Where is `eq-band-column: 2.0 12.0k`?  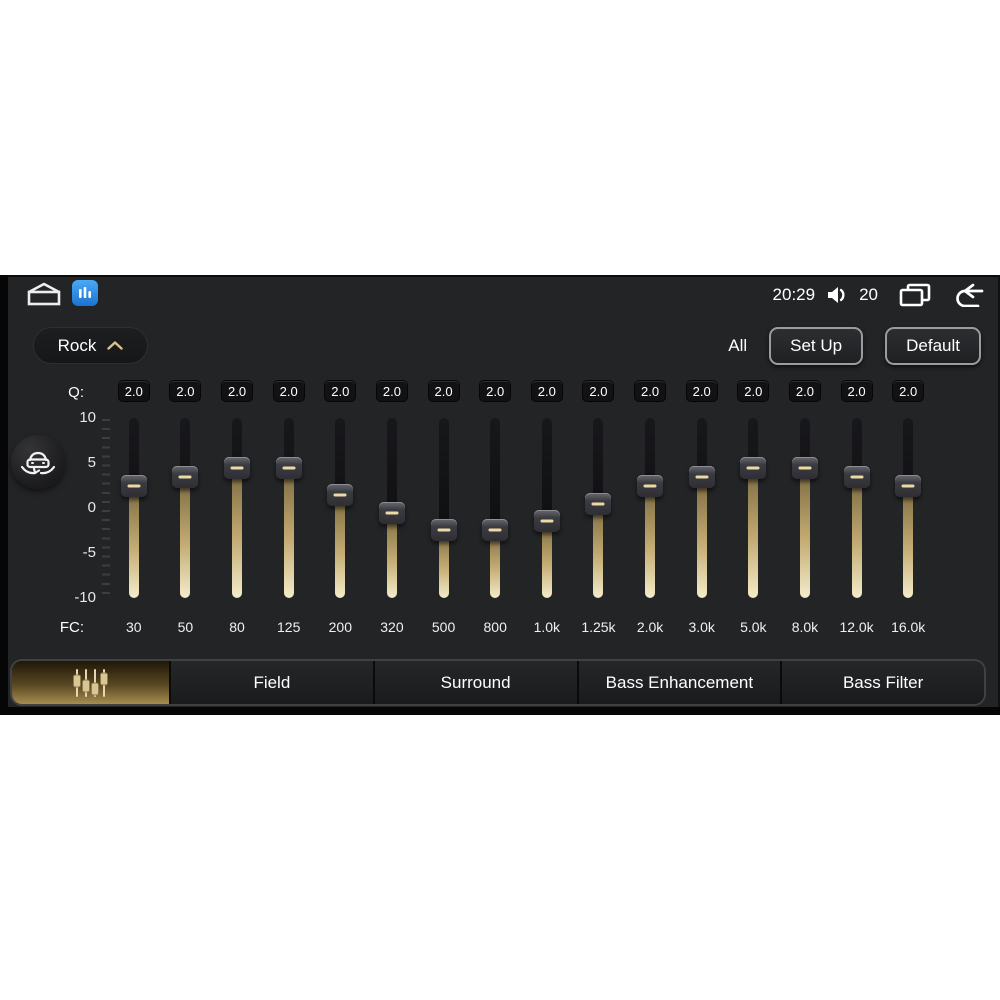 eq-band-column: 2.0 12.0k is located at coordinates (857, 506).